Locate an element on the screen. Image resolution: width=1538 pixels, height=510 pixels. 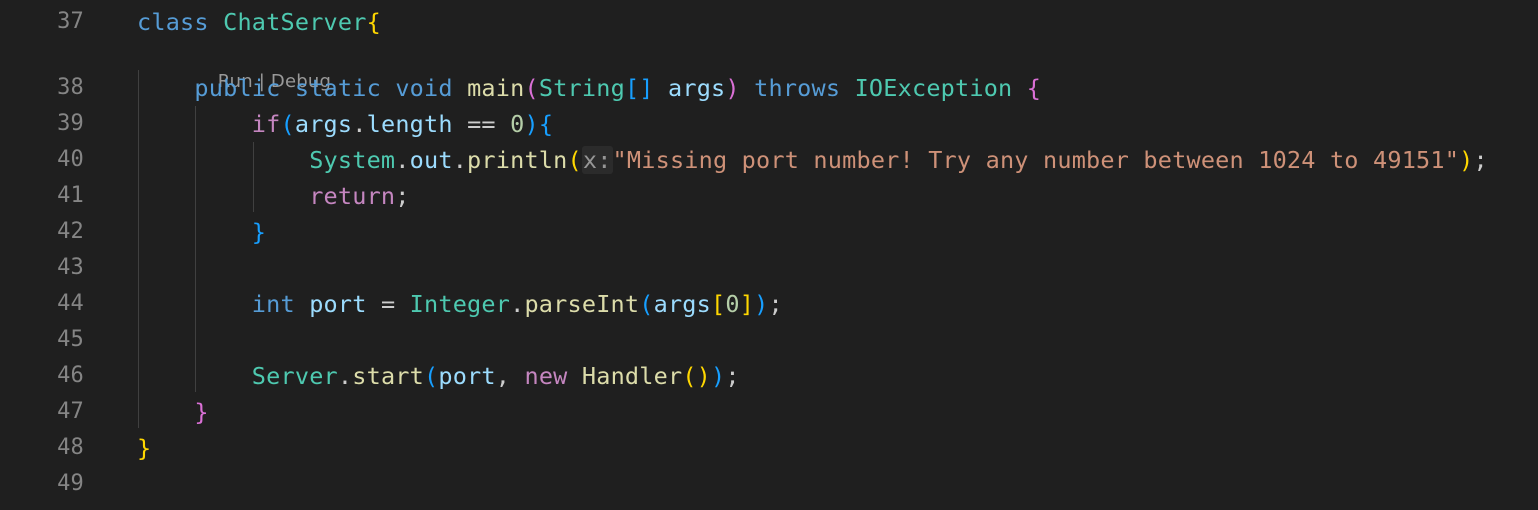
line-number: 43 is located at coordinates (70, 267).